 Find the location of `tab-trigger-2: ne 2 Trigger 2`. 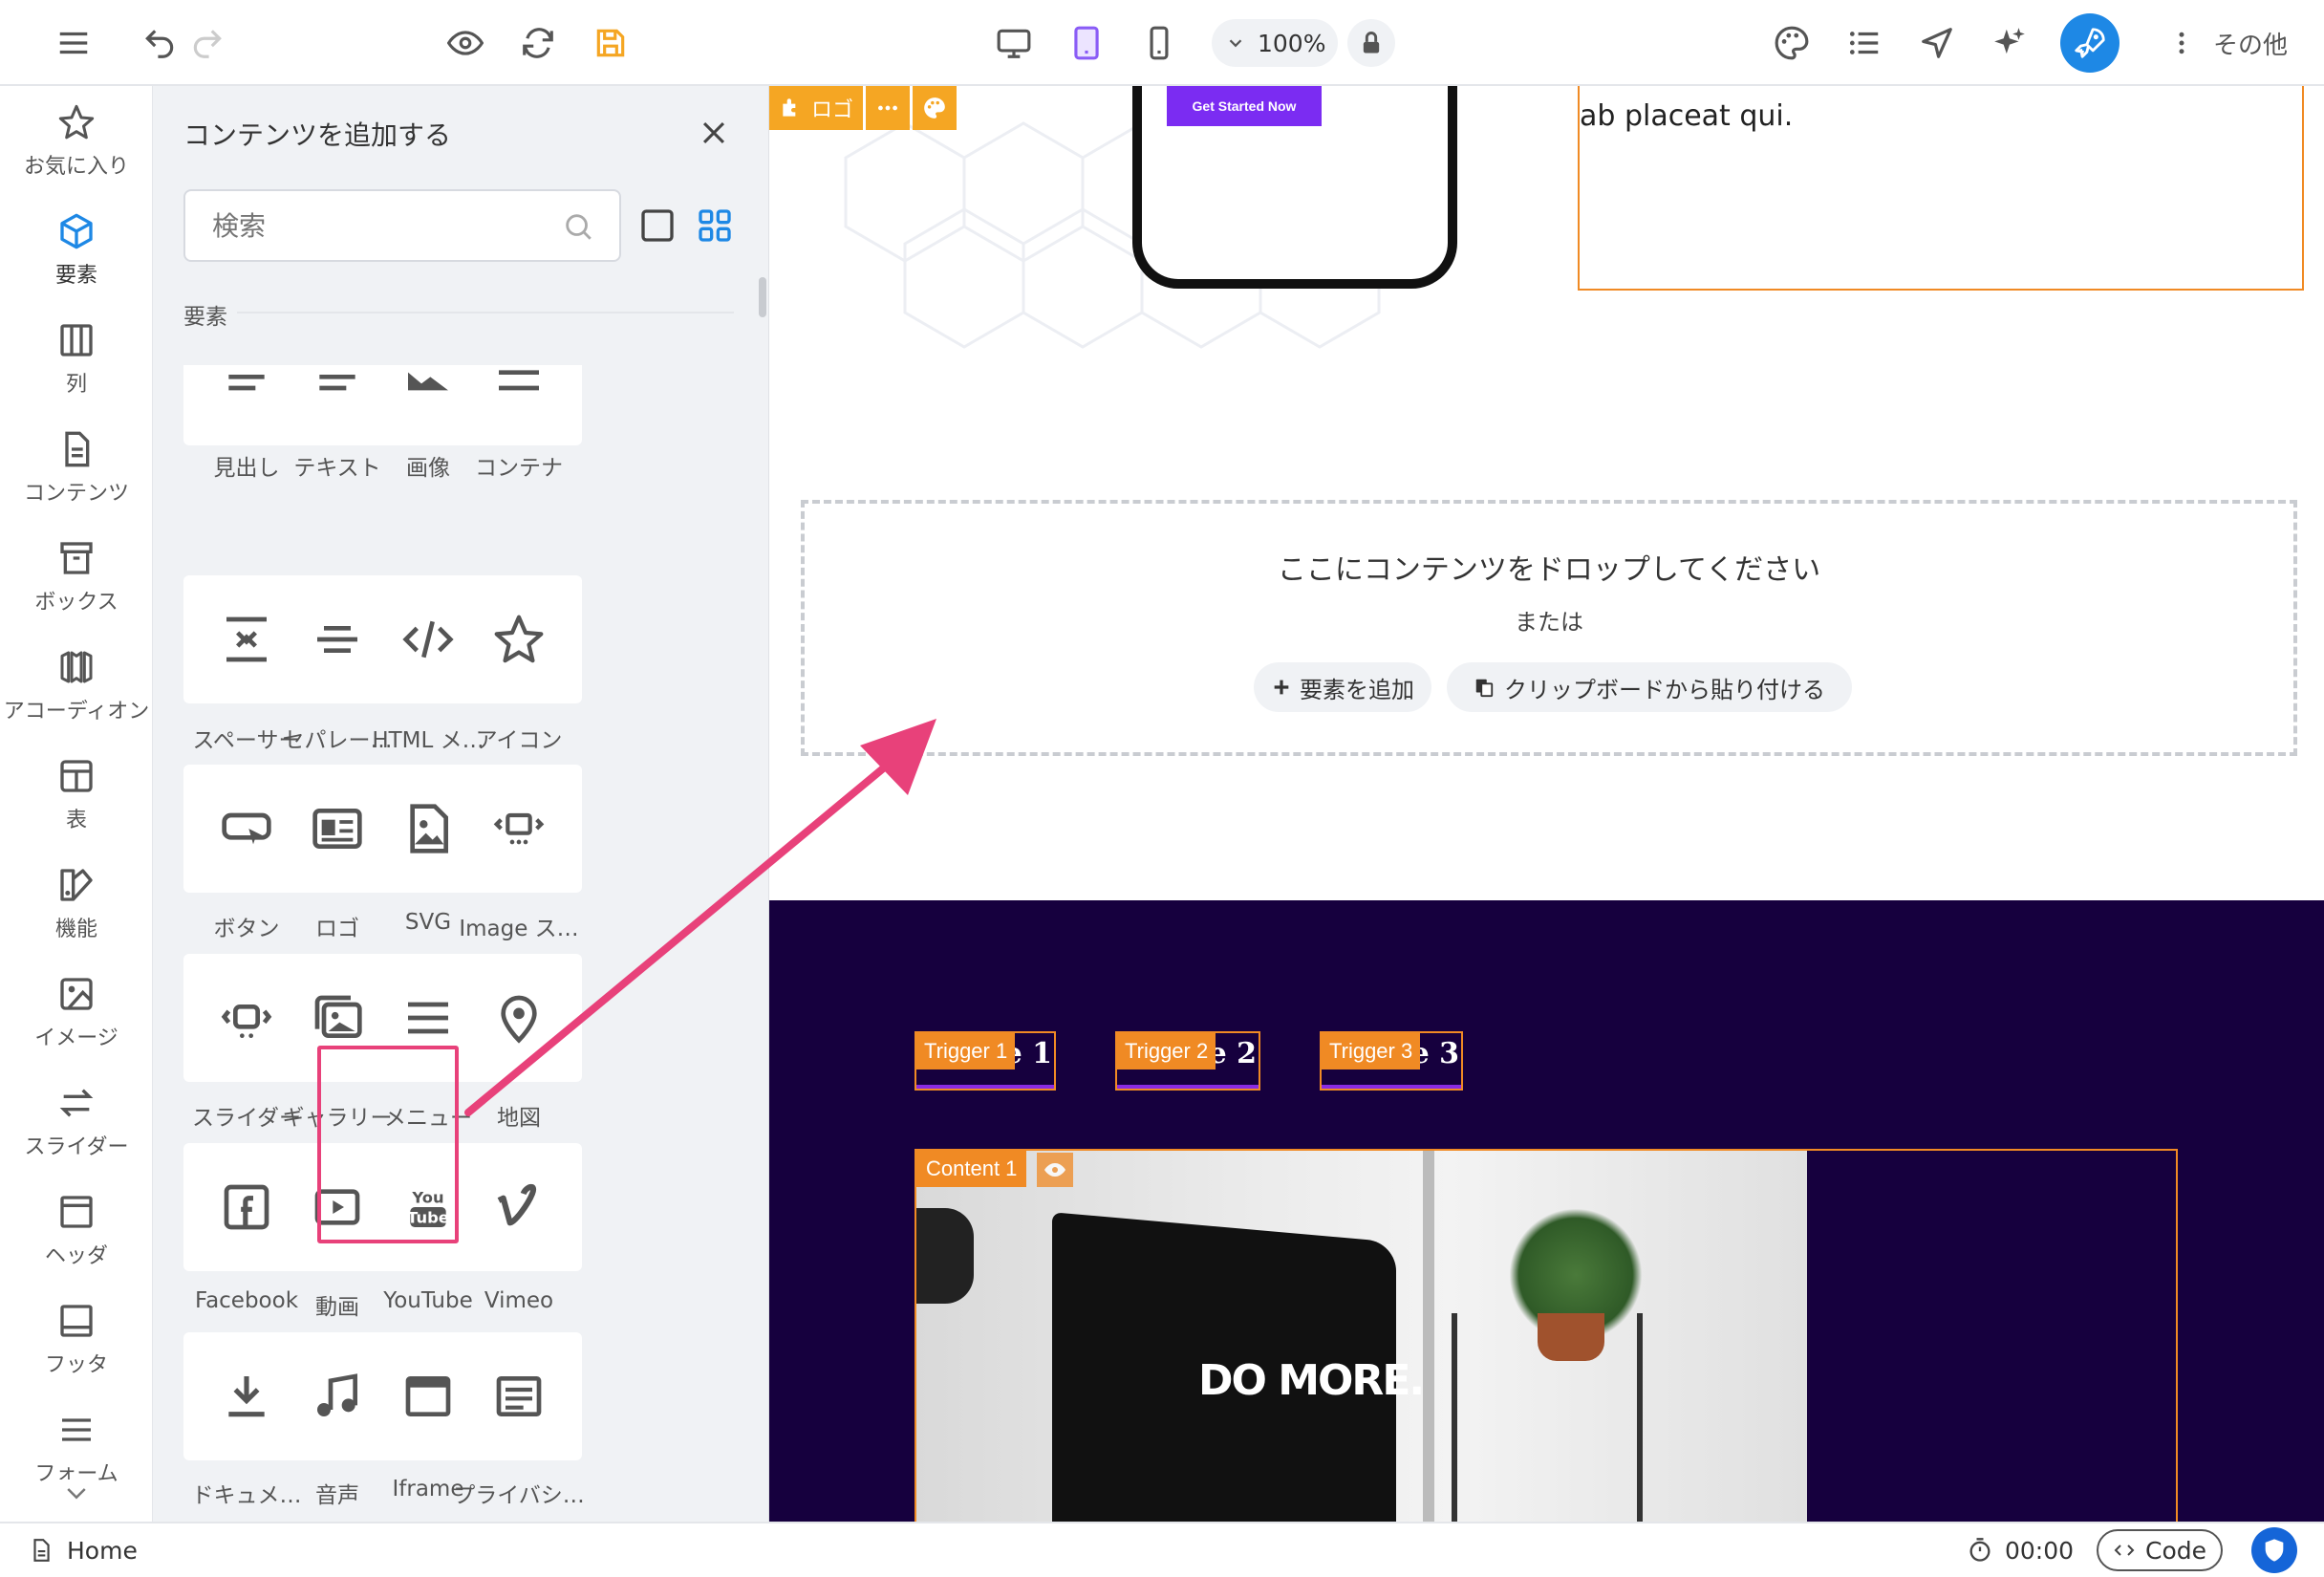

tab-trigger-2: ne 2 Trigger 2 is located at coordinates (1187, 1061).